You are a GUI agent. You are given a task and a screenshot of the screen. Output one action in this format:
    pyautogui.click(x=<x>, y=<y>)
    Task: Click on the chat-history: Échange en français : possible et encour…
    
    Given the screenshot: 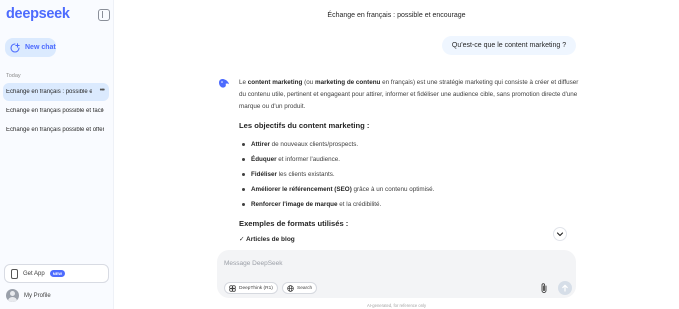 What is the action you would take?
    pyautogui.click(x=56, y=111)
    